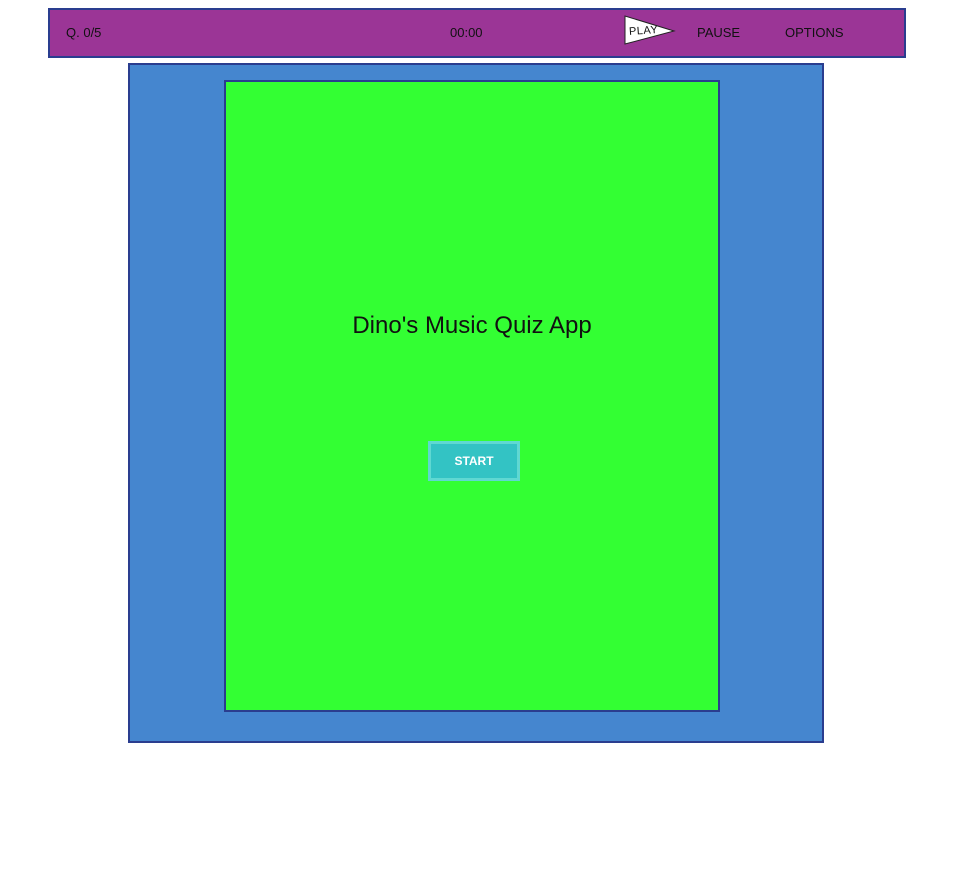 Image resolution: width=956 pixels, height=887 pixels. I want to click on timer-display: 00:00, so click(466, 32).